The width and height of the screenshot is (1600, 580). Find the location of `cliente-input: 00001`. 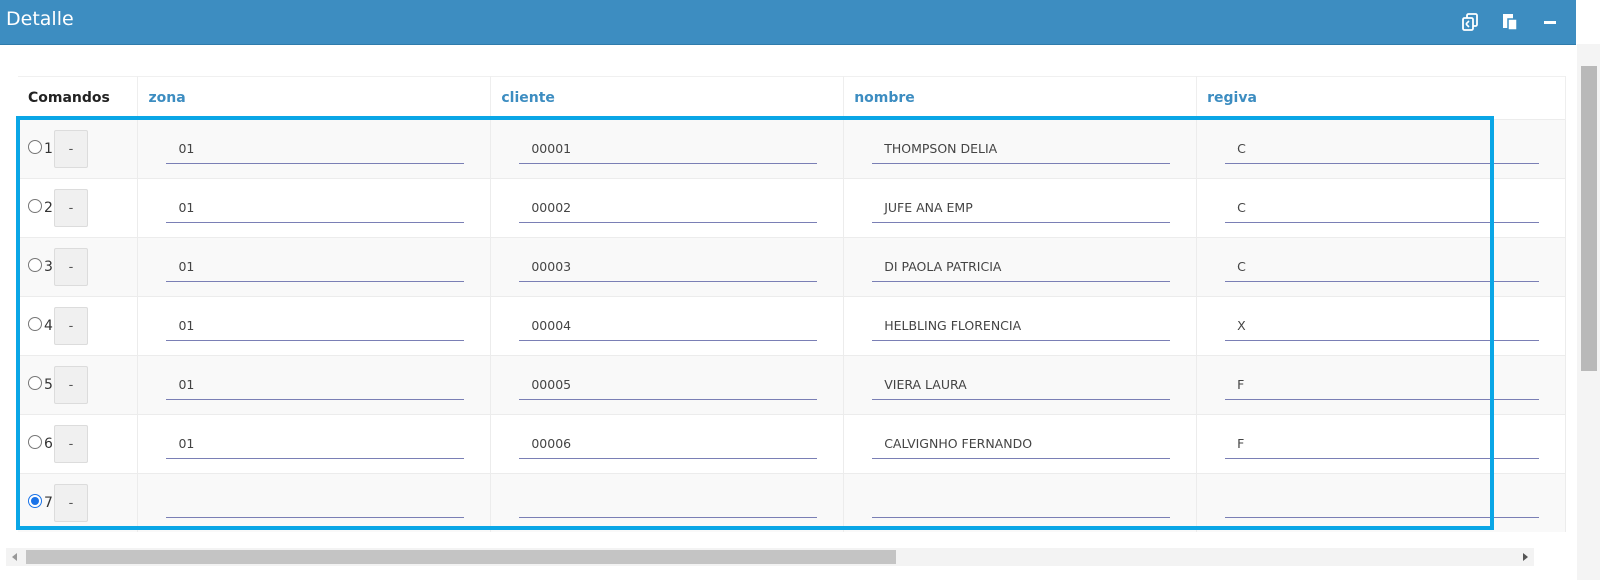

cliente-input: 00001 is located at coordinates (668, 149).